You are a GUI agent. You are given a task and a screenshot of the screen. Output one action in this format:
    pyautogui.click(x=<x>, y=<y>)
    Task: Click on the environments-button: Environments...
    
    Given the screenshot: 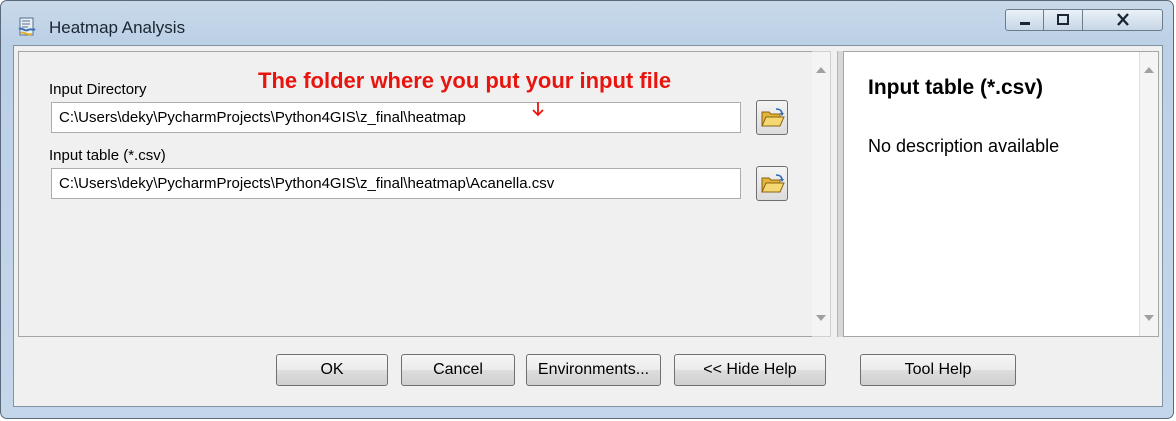 What is the action you would take?
    pyautogui.click(x=593, y=370)
    